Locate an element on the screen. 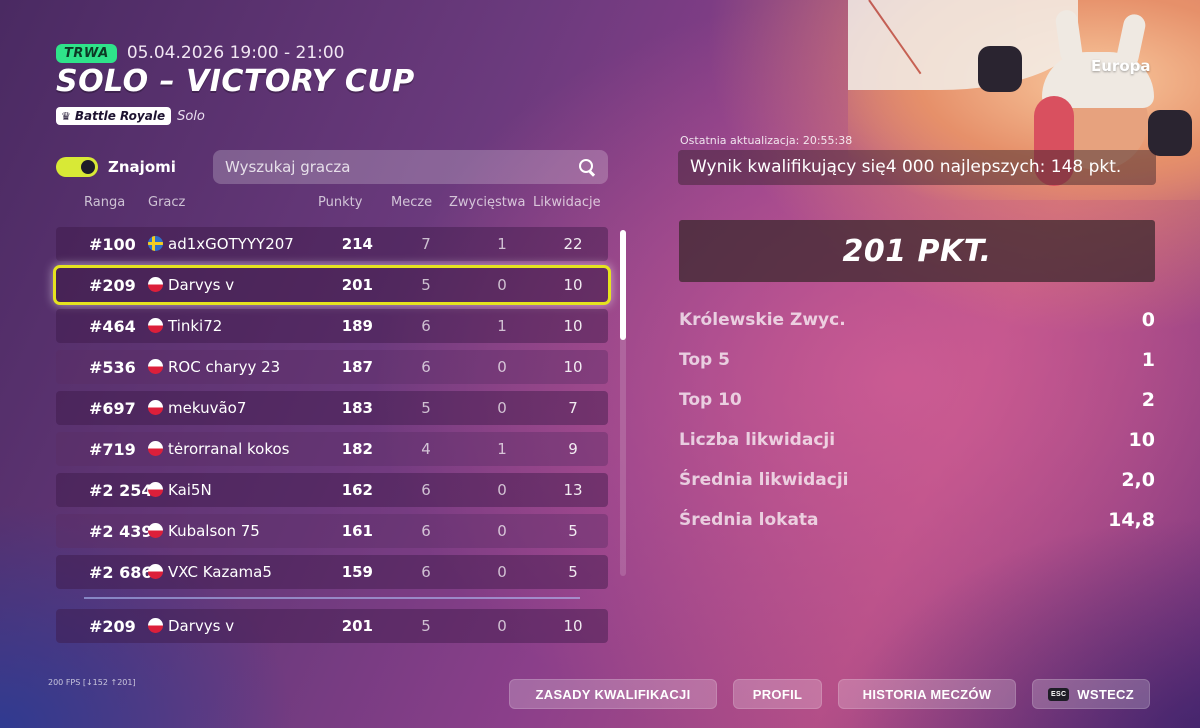 Image resolution: width=1200 pixels, height=728 pixels. leaderboard-row: #536 ROC charyy 23 187 6 0 10 is located at coordinates (332, 367).